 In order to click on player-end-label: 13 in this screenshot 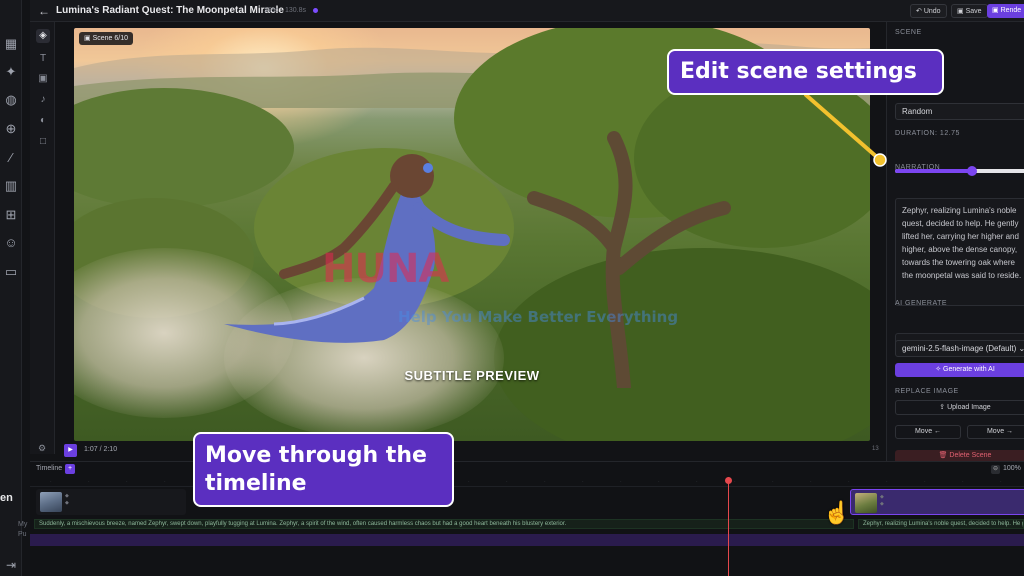, I will do `click(875, 449)`.